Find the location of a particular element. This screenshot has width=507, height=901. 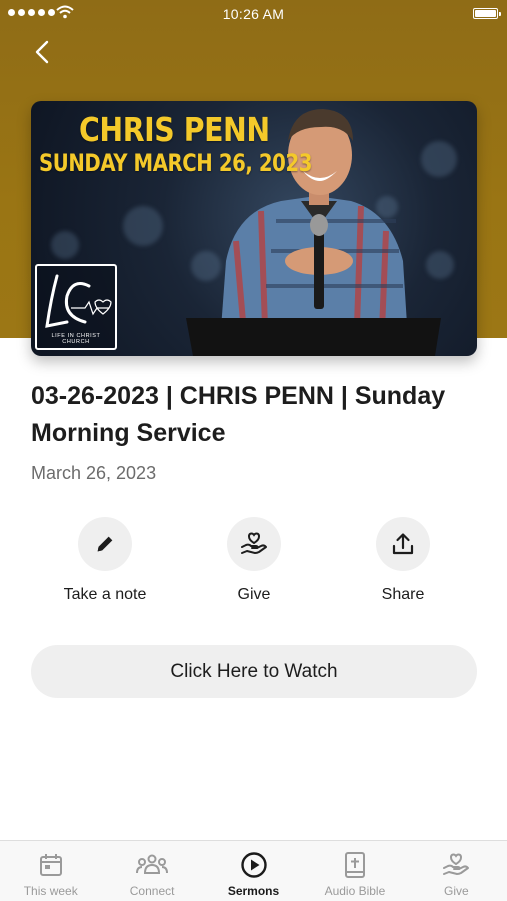

pencil-icon is located at coordinates (105, 544).